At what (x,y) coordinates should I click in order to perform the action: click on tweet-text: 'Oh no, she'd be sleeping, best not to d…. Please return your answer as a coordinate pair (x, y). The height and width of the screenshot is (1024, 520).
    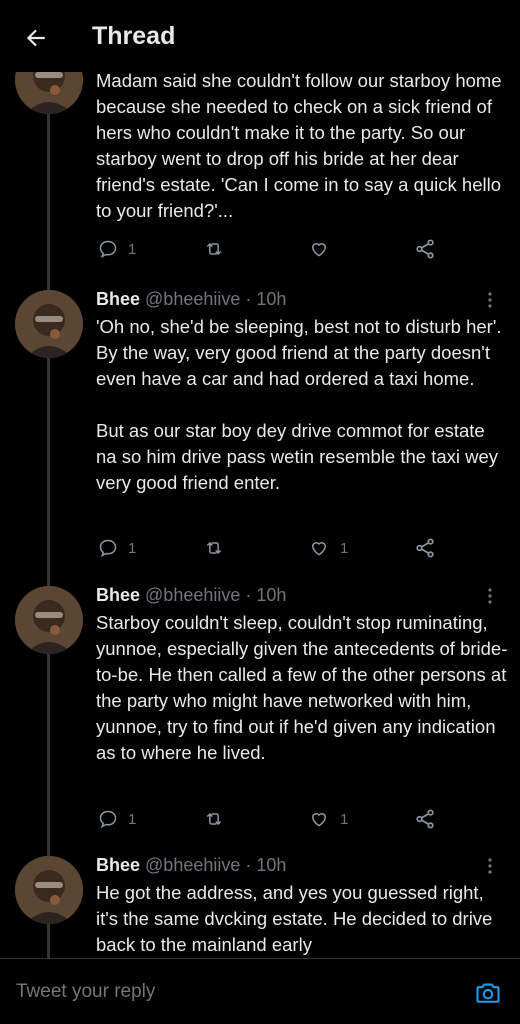
    Looking at the image, I should click on (299, 404).